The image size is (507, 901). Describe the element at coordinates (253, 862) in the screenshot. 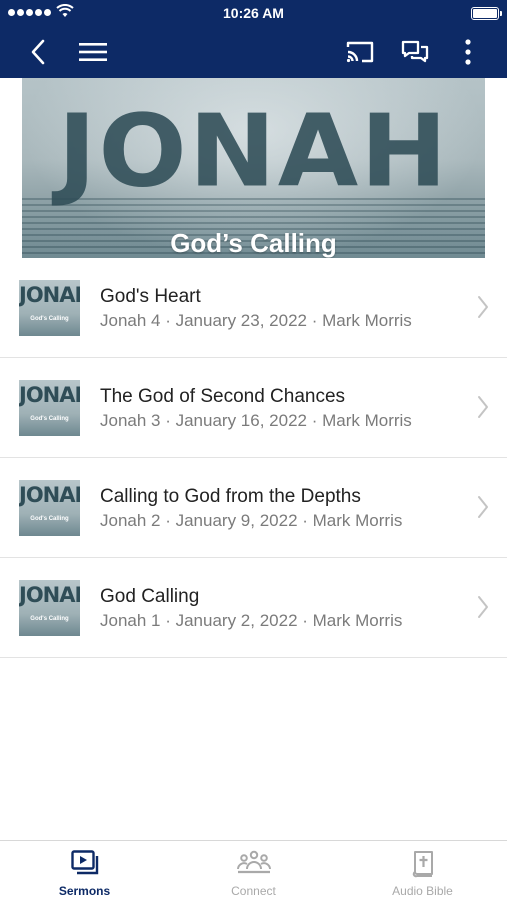

I see `people-icon` at that location.